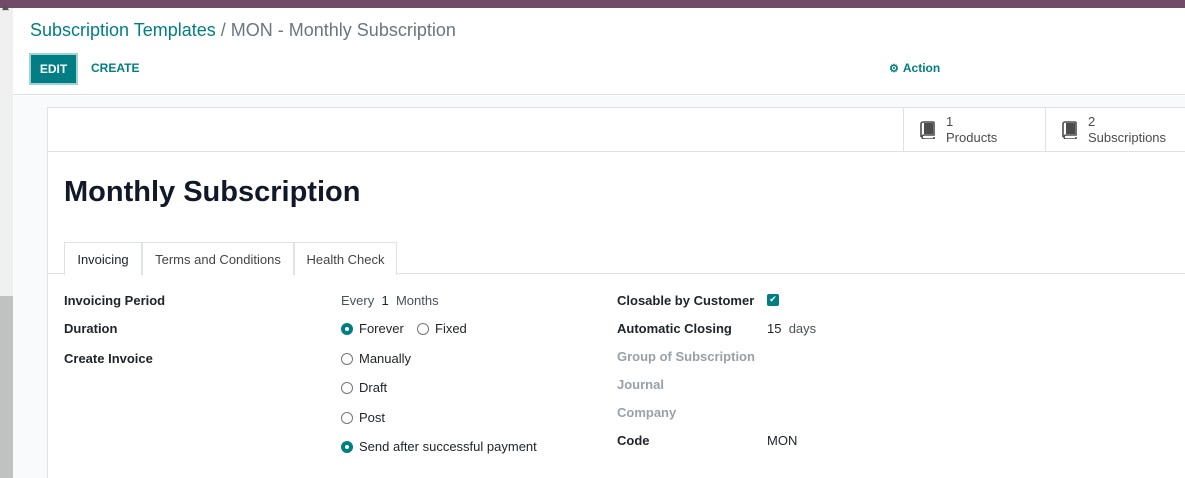 This screenshot has width=1185, height=478. What do you see at coordinates (345, 258) in the screenshot?
I see `tab-health-check: Health Check` at bounding box center [345, 258].